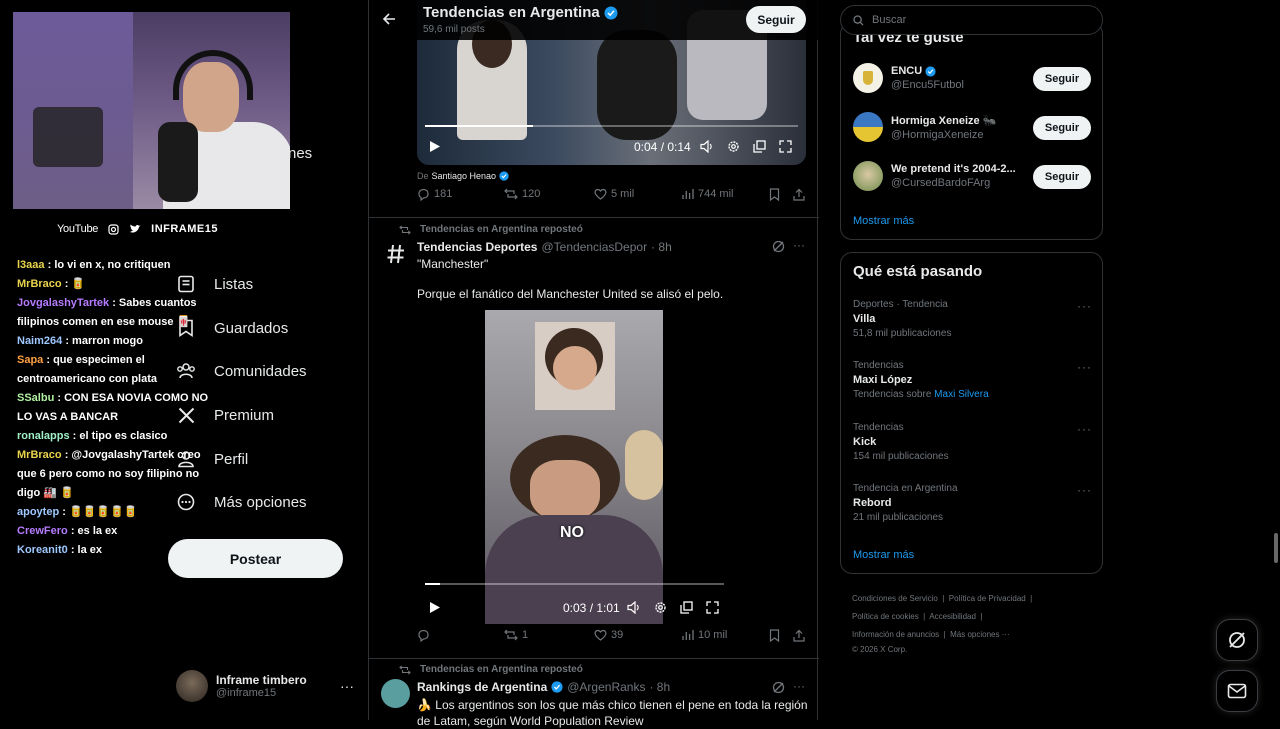 The width and height of the screenshot is (1280, 729). Describe the element at coordinates (713, 635) in the screenshot. I see `views-count: 10 mil` at that location.